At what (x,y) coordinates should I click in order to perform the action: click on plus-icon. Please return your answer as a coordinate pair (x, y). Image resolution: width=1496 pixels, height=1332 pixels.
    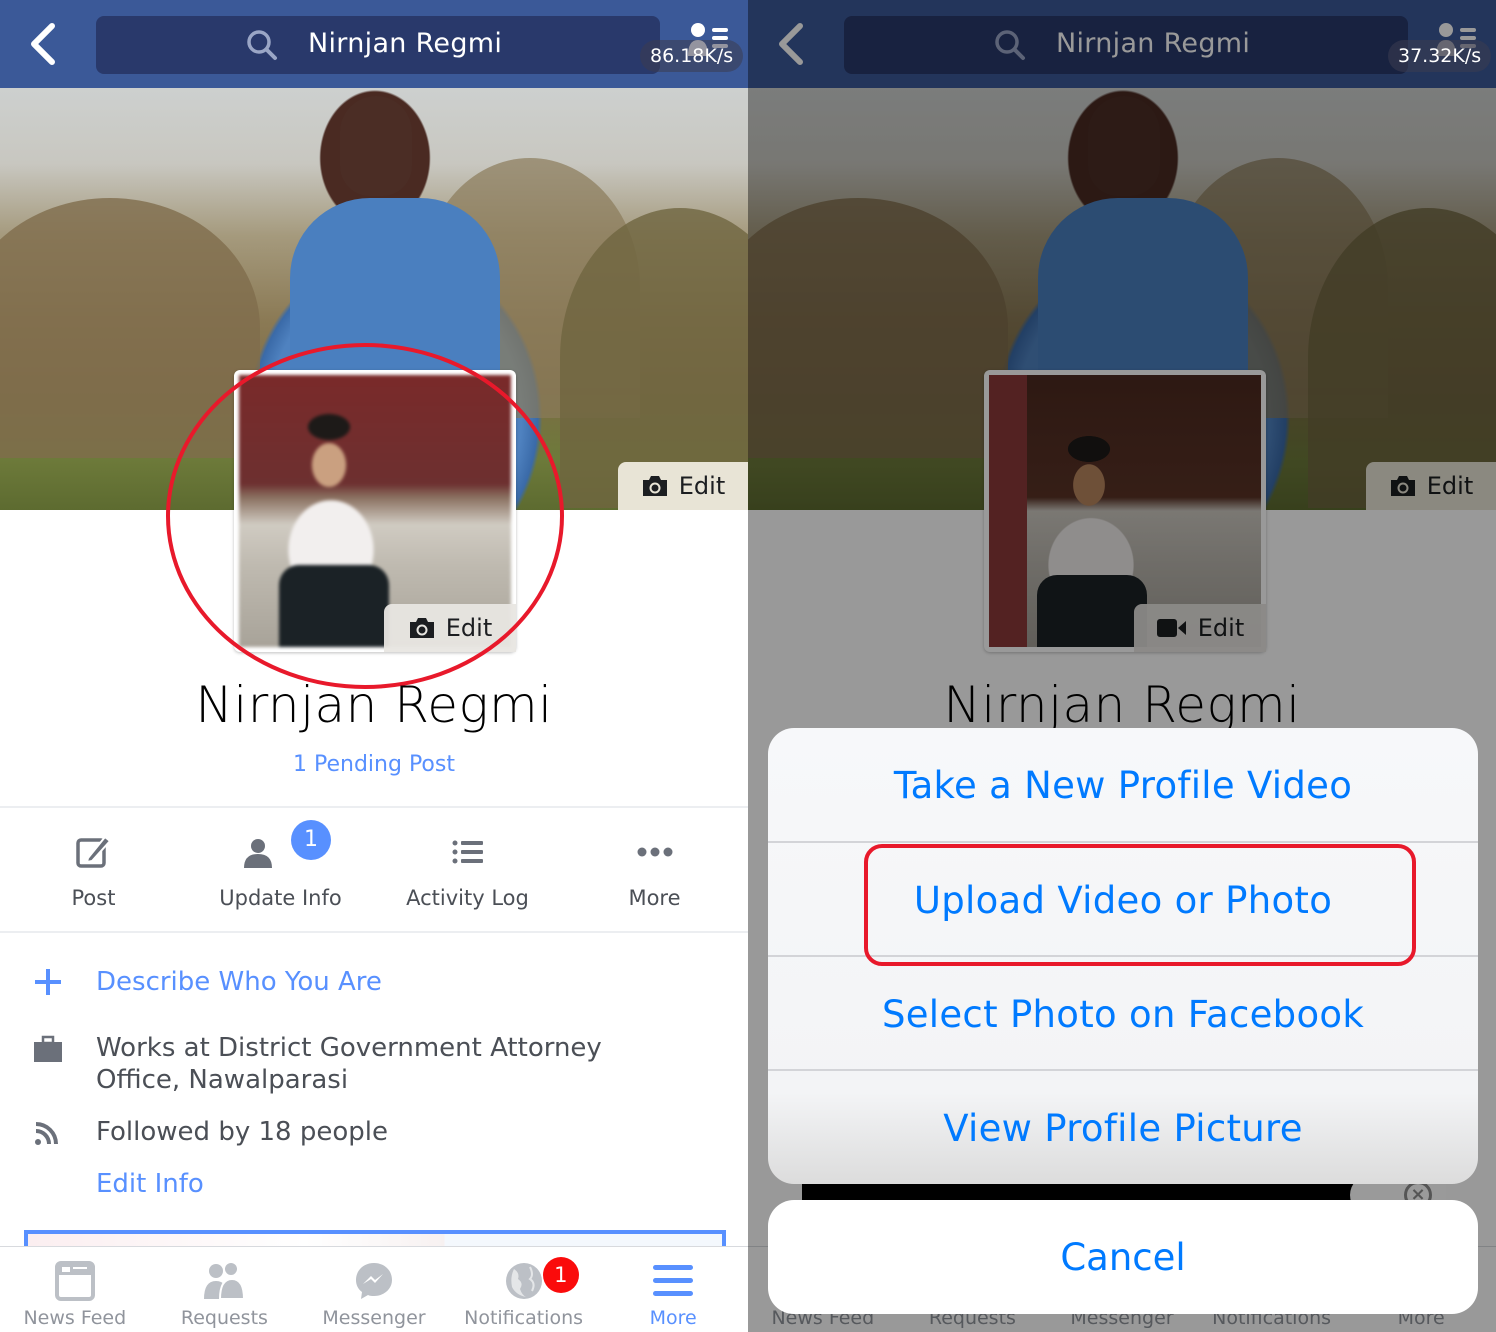
    Looking at the image, I should click on (48, 982).